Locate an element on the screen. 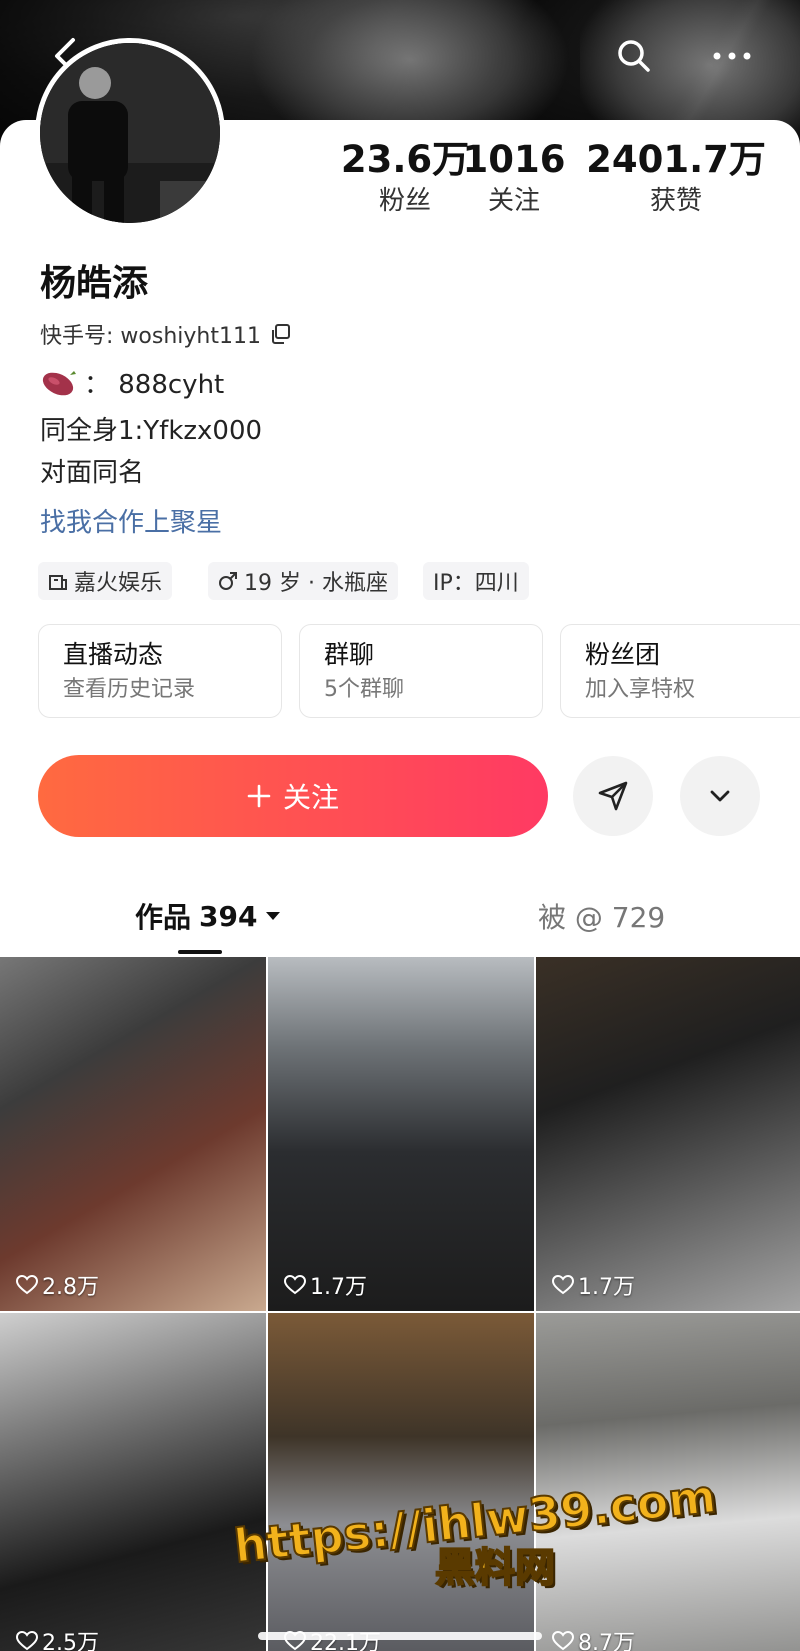  cooperate-link: 找我合作上聚星 is located at coordinates (131, 520).